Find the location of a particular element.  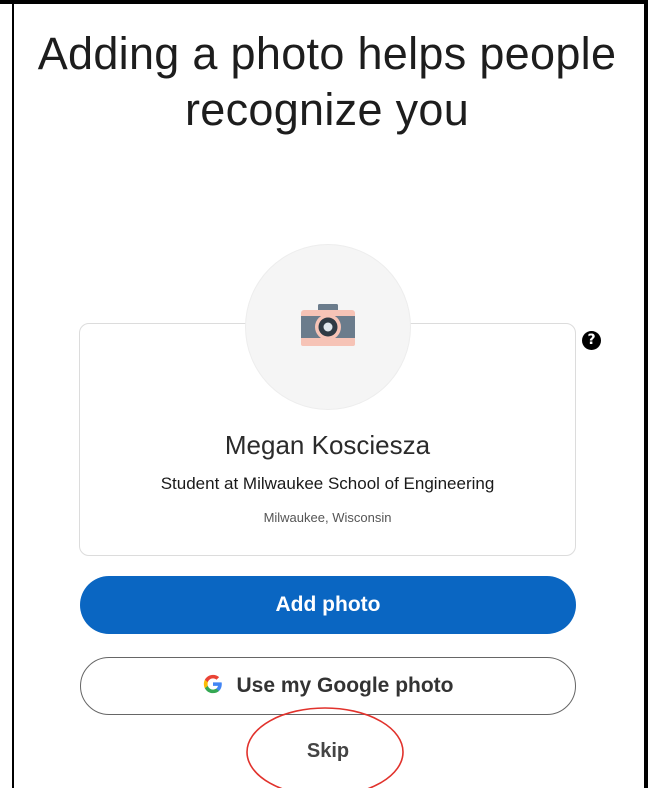

screenshot-border-right is located at coordinates (646, 394).